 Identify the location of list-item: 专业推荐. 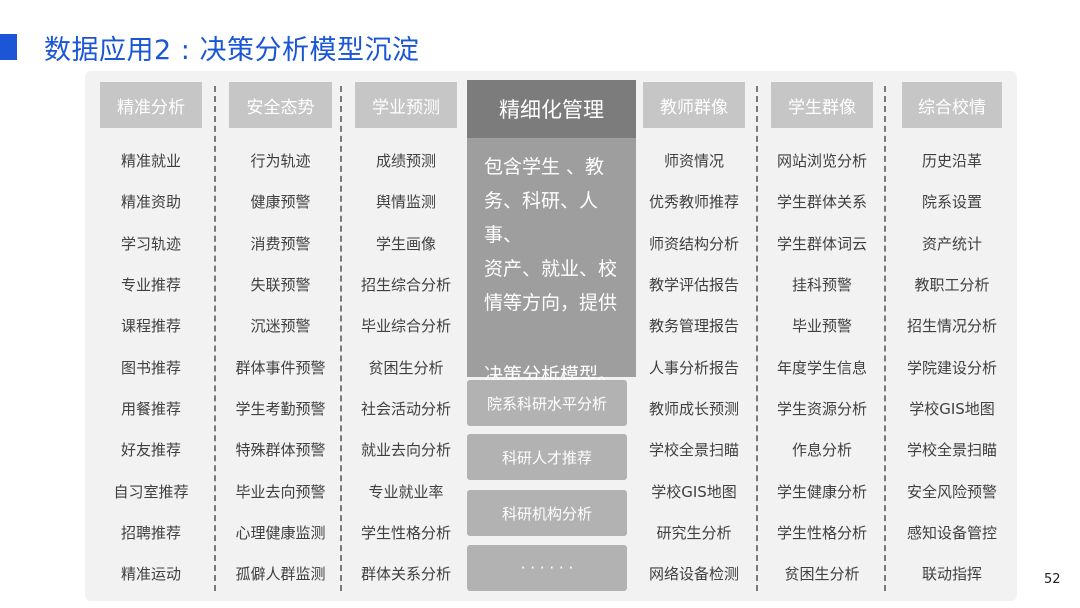
(150, 285).